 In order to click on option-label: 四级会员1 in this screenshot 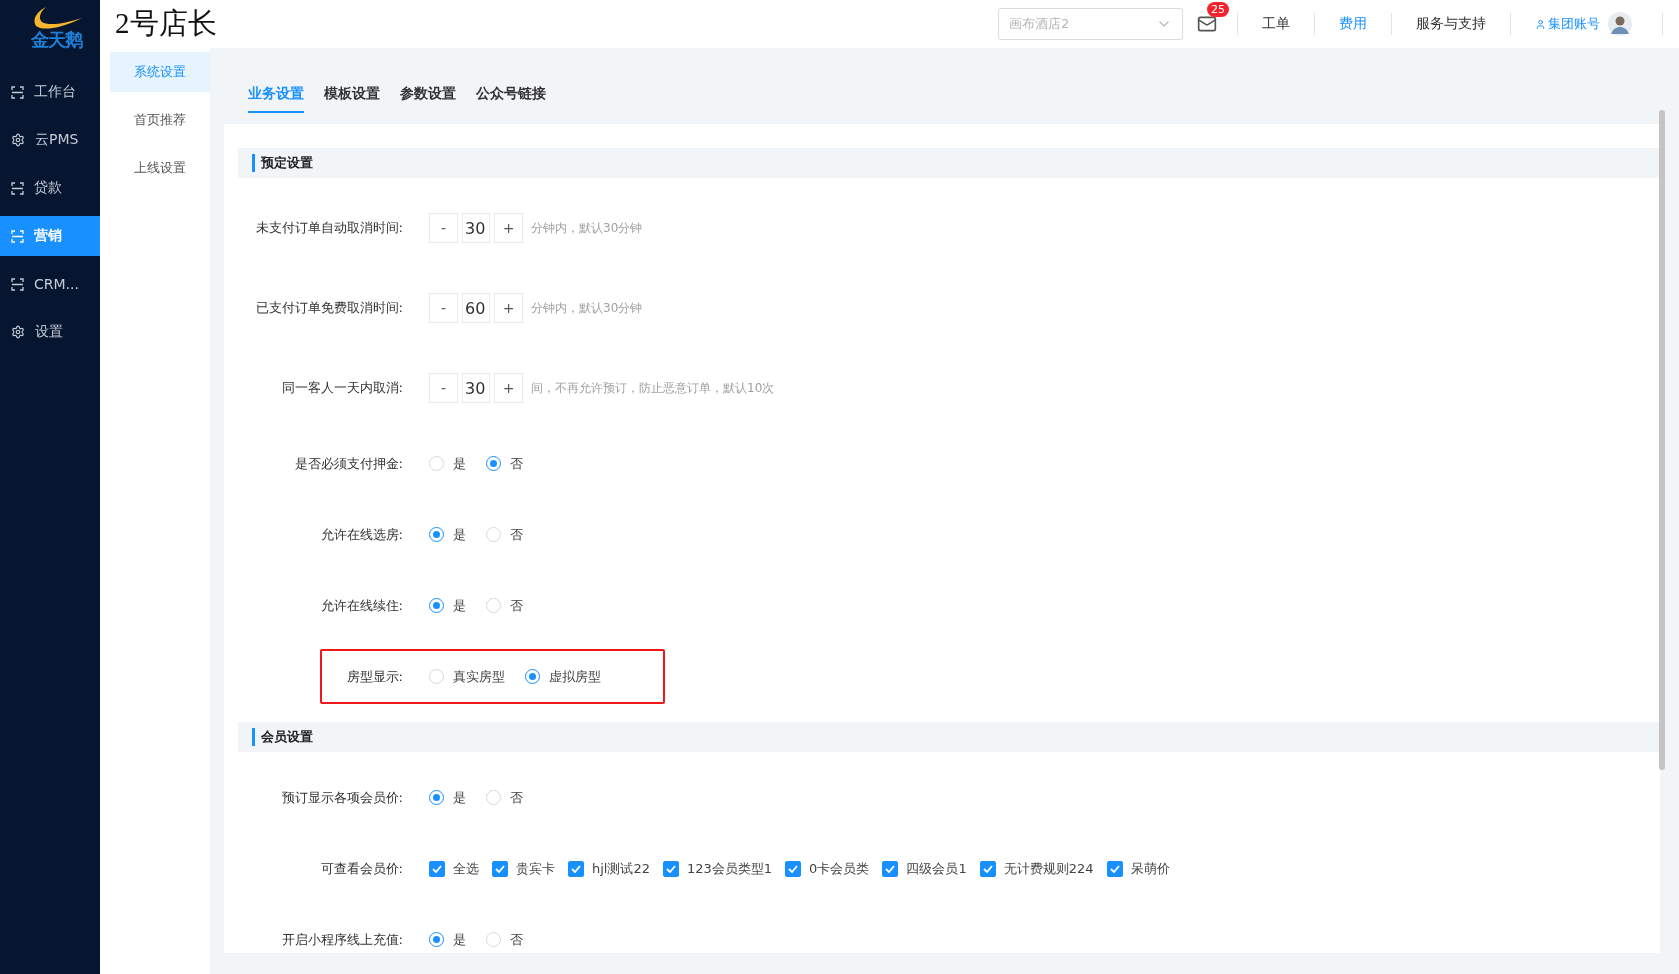, I will do `click(936, 868)`.